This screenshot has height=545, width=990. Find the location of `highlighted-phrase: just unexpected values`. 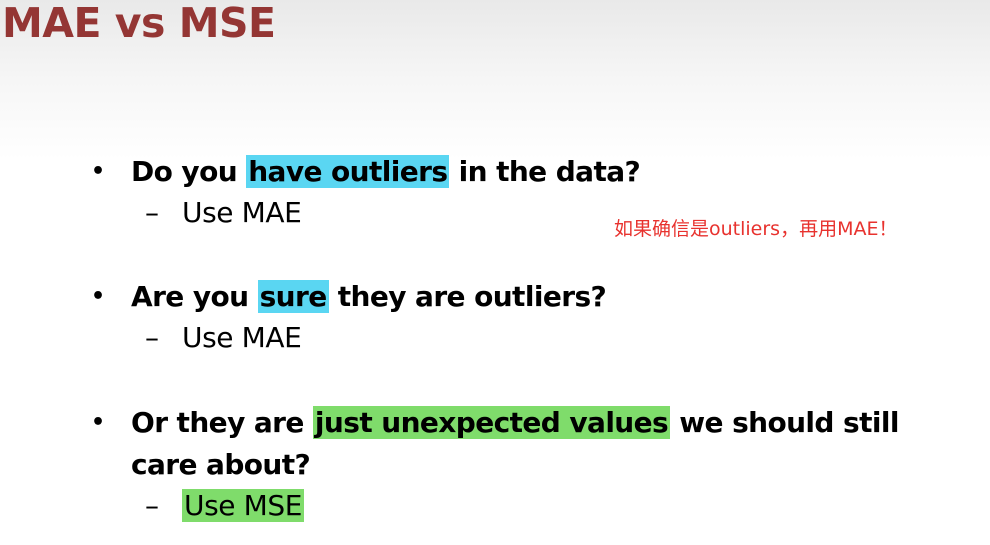

highlighted-phrase: just unexpected values is located at coordinates (491, 422).